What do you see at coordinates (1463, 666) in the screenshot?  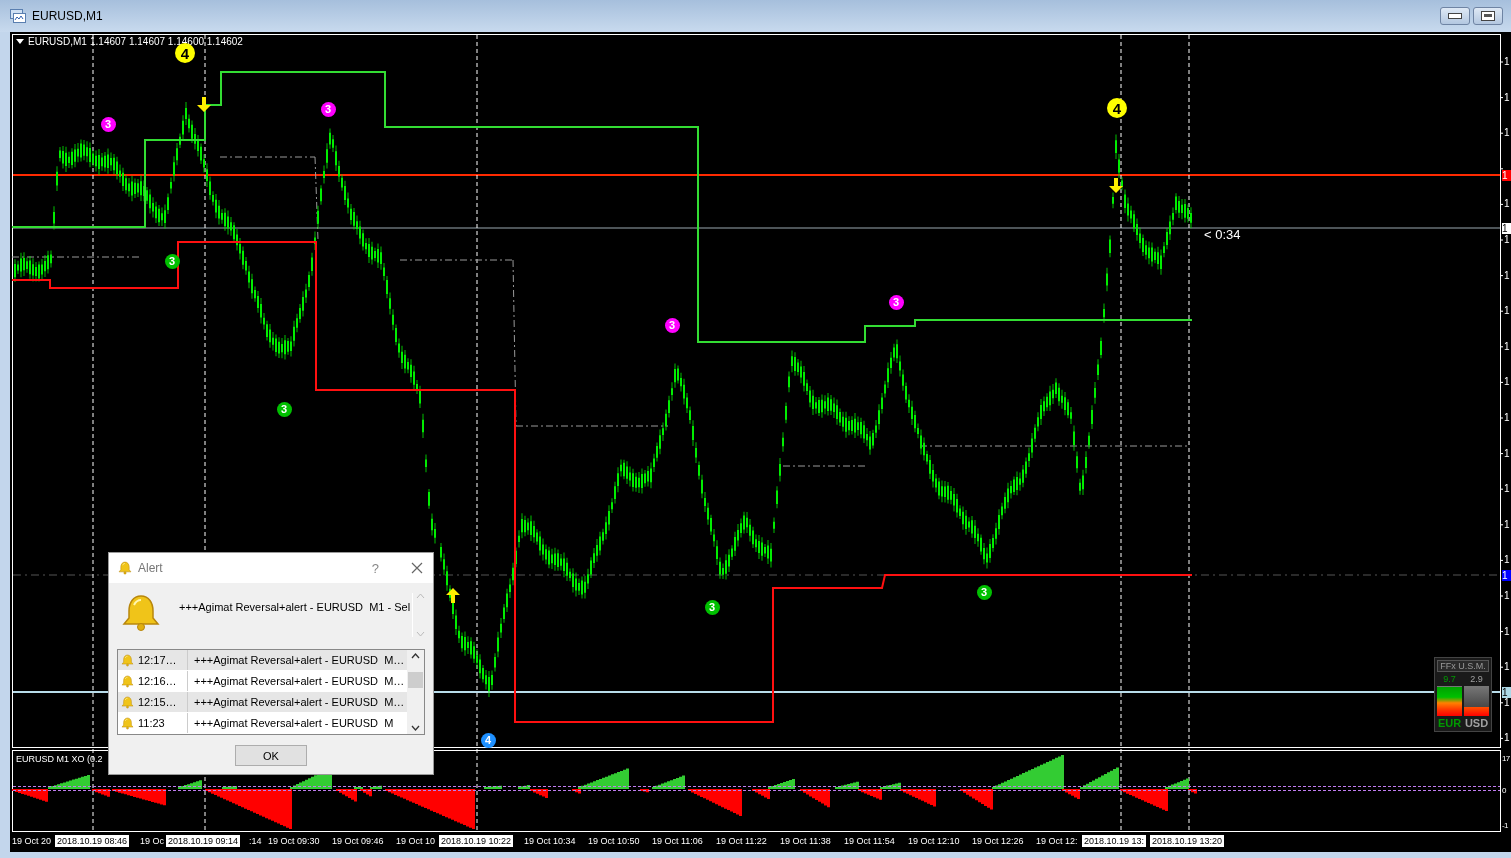 I see `meter-title: FFx U.S.M.` at bounding box center [1463, 666].